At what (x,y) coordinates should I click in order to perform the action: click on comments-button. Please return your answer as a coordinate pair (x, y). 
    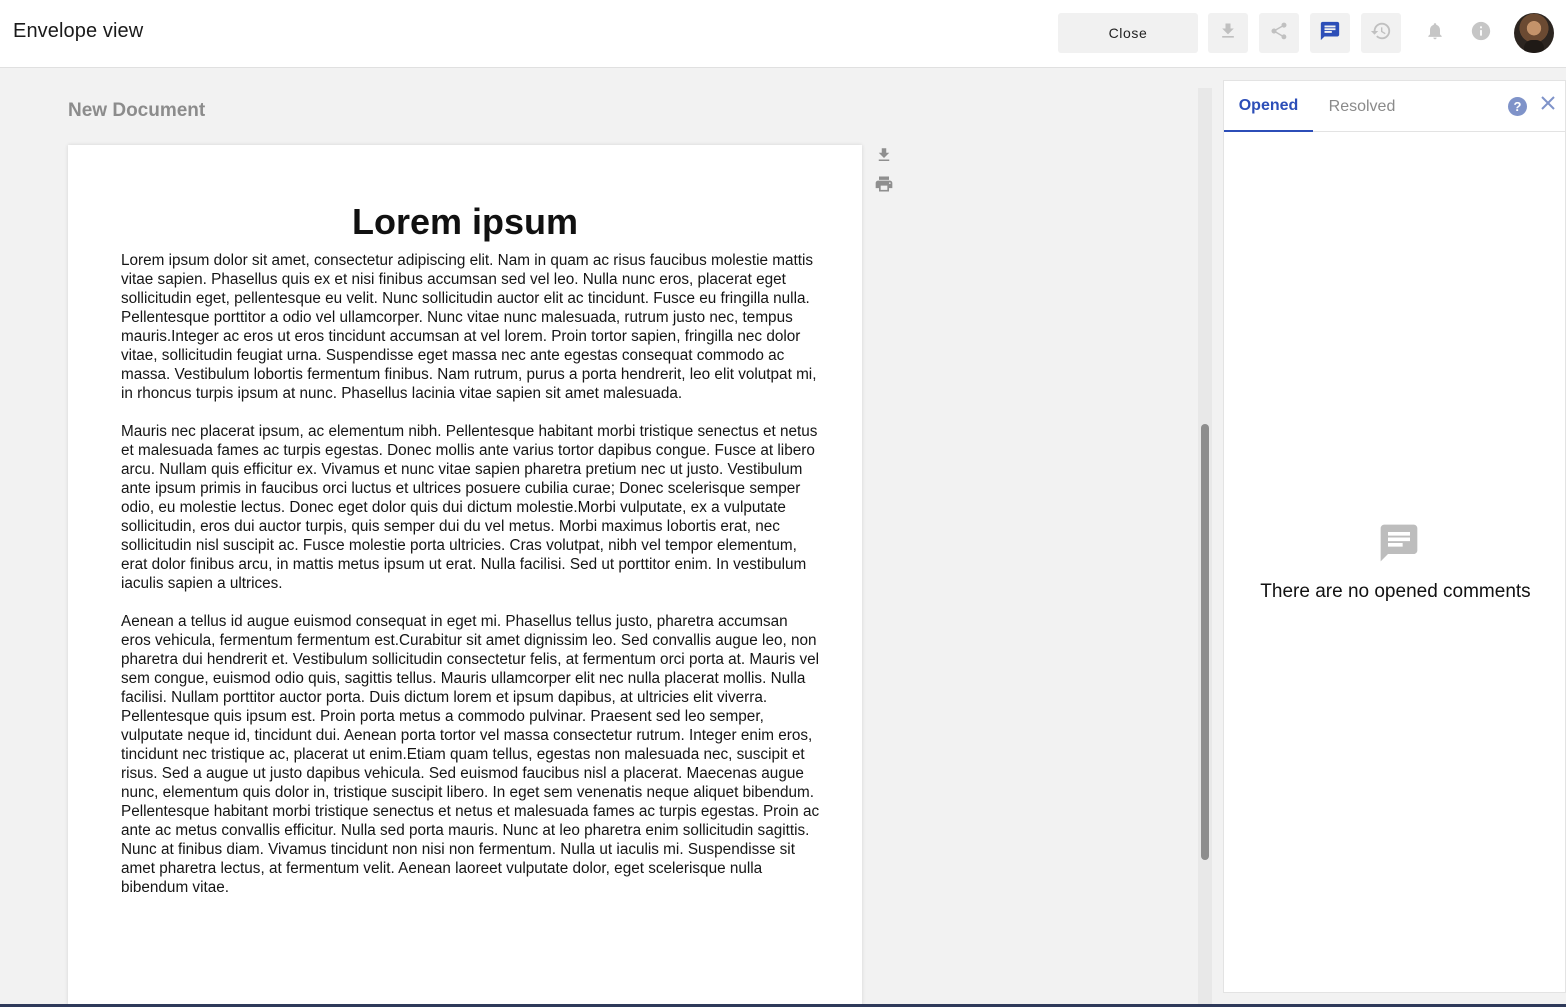
    Looking at the image, I should click on (1330, 33).